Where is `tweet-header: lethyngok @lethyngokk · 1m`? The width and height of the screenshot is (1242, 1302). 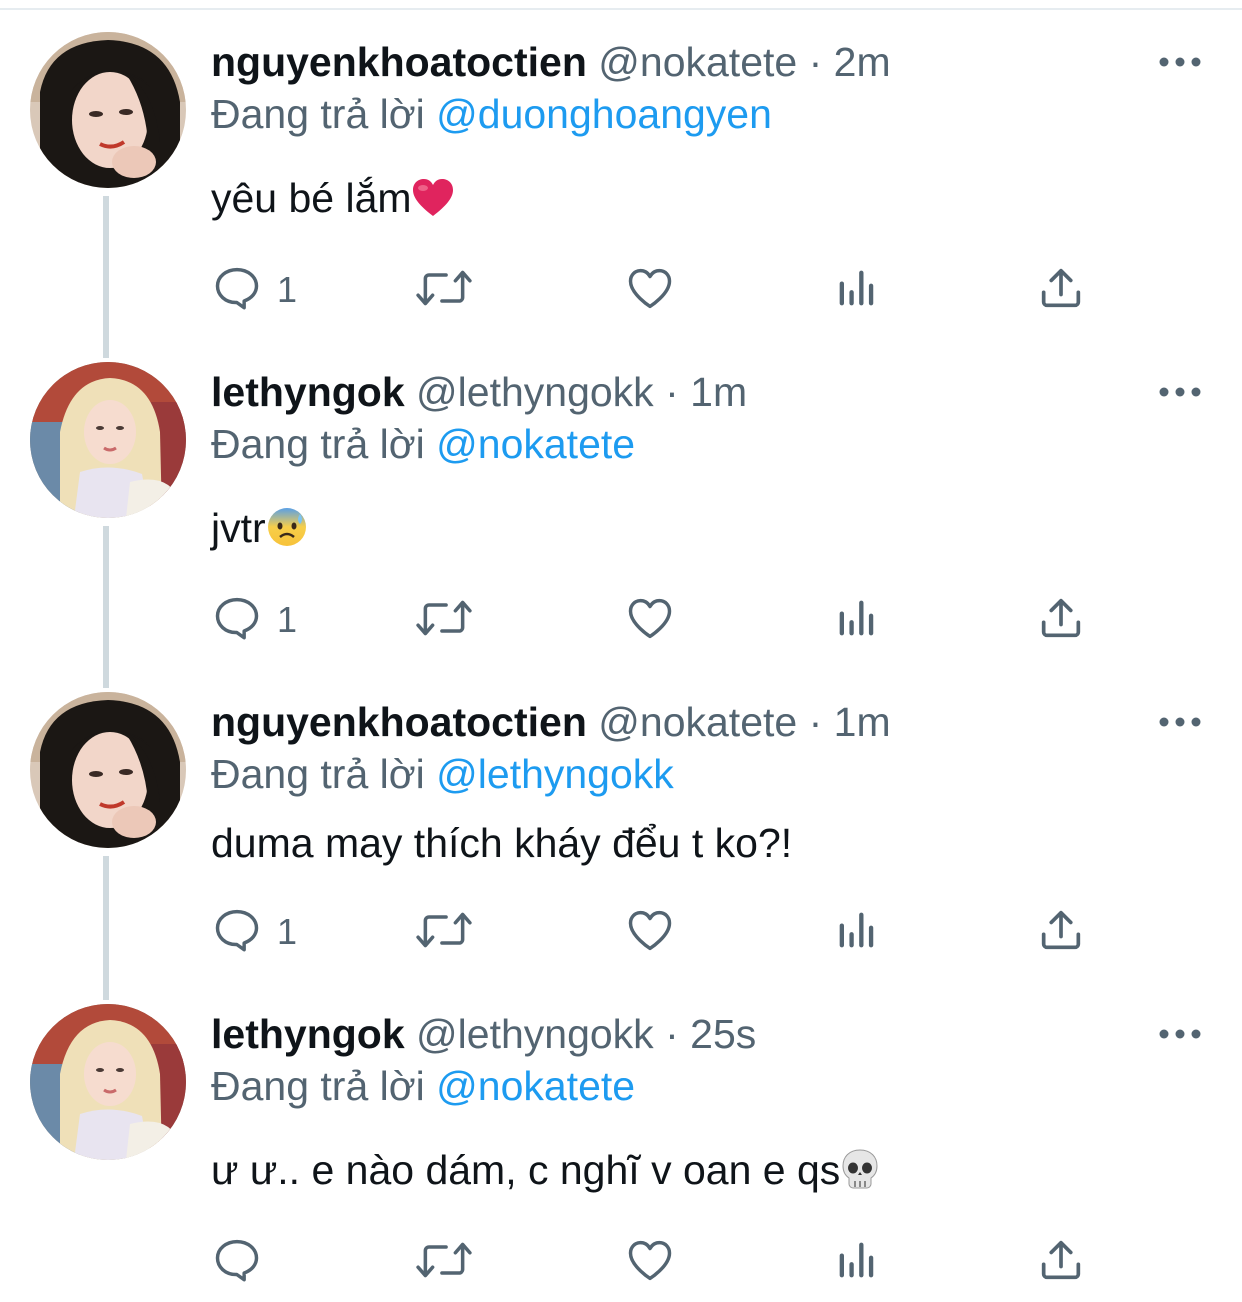
tweet-header: lethyngok @lethyngokk · 1m is located at coordinates (479, 392).